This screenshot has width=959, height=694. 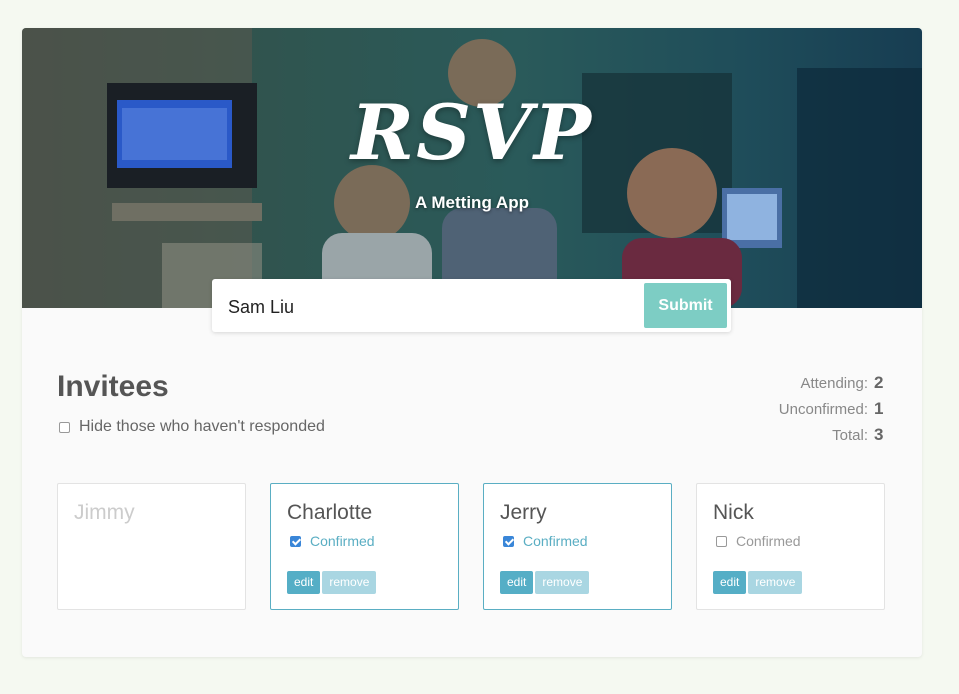 What do you see at coordinates (428, 307) in the screenshot?
I see `name-input` at bounding box center [428, 307].